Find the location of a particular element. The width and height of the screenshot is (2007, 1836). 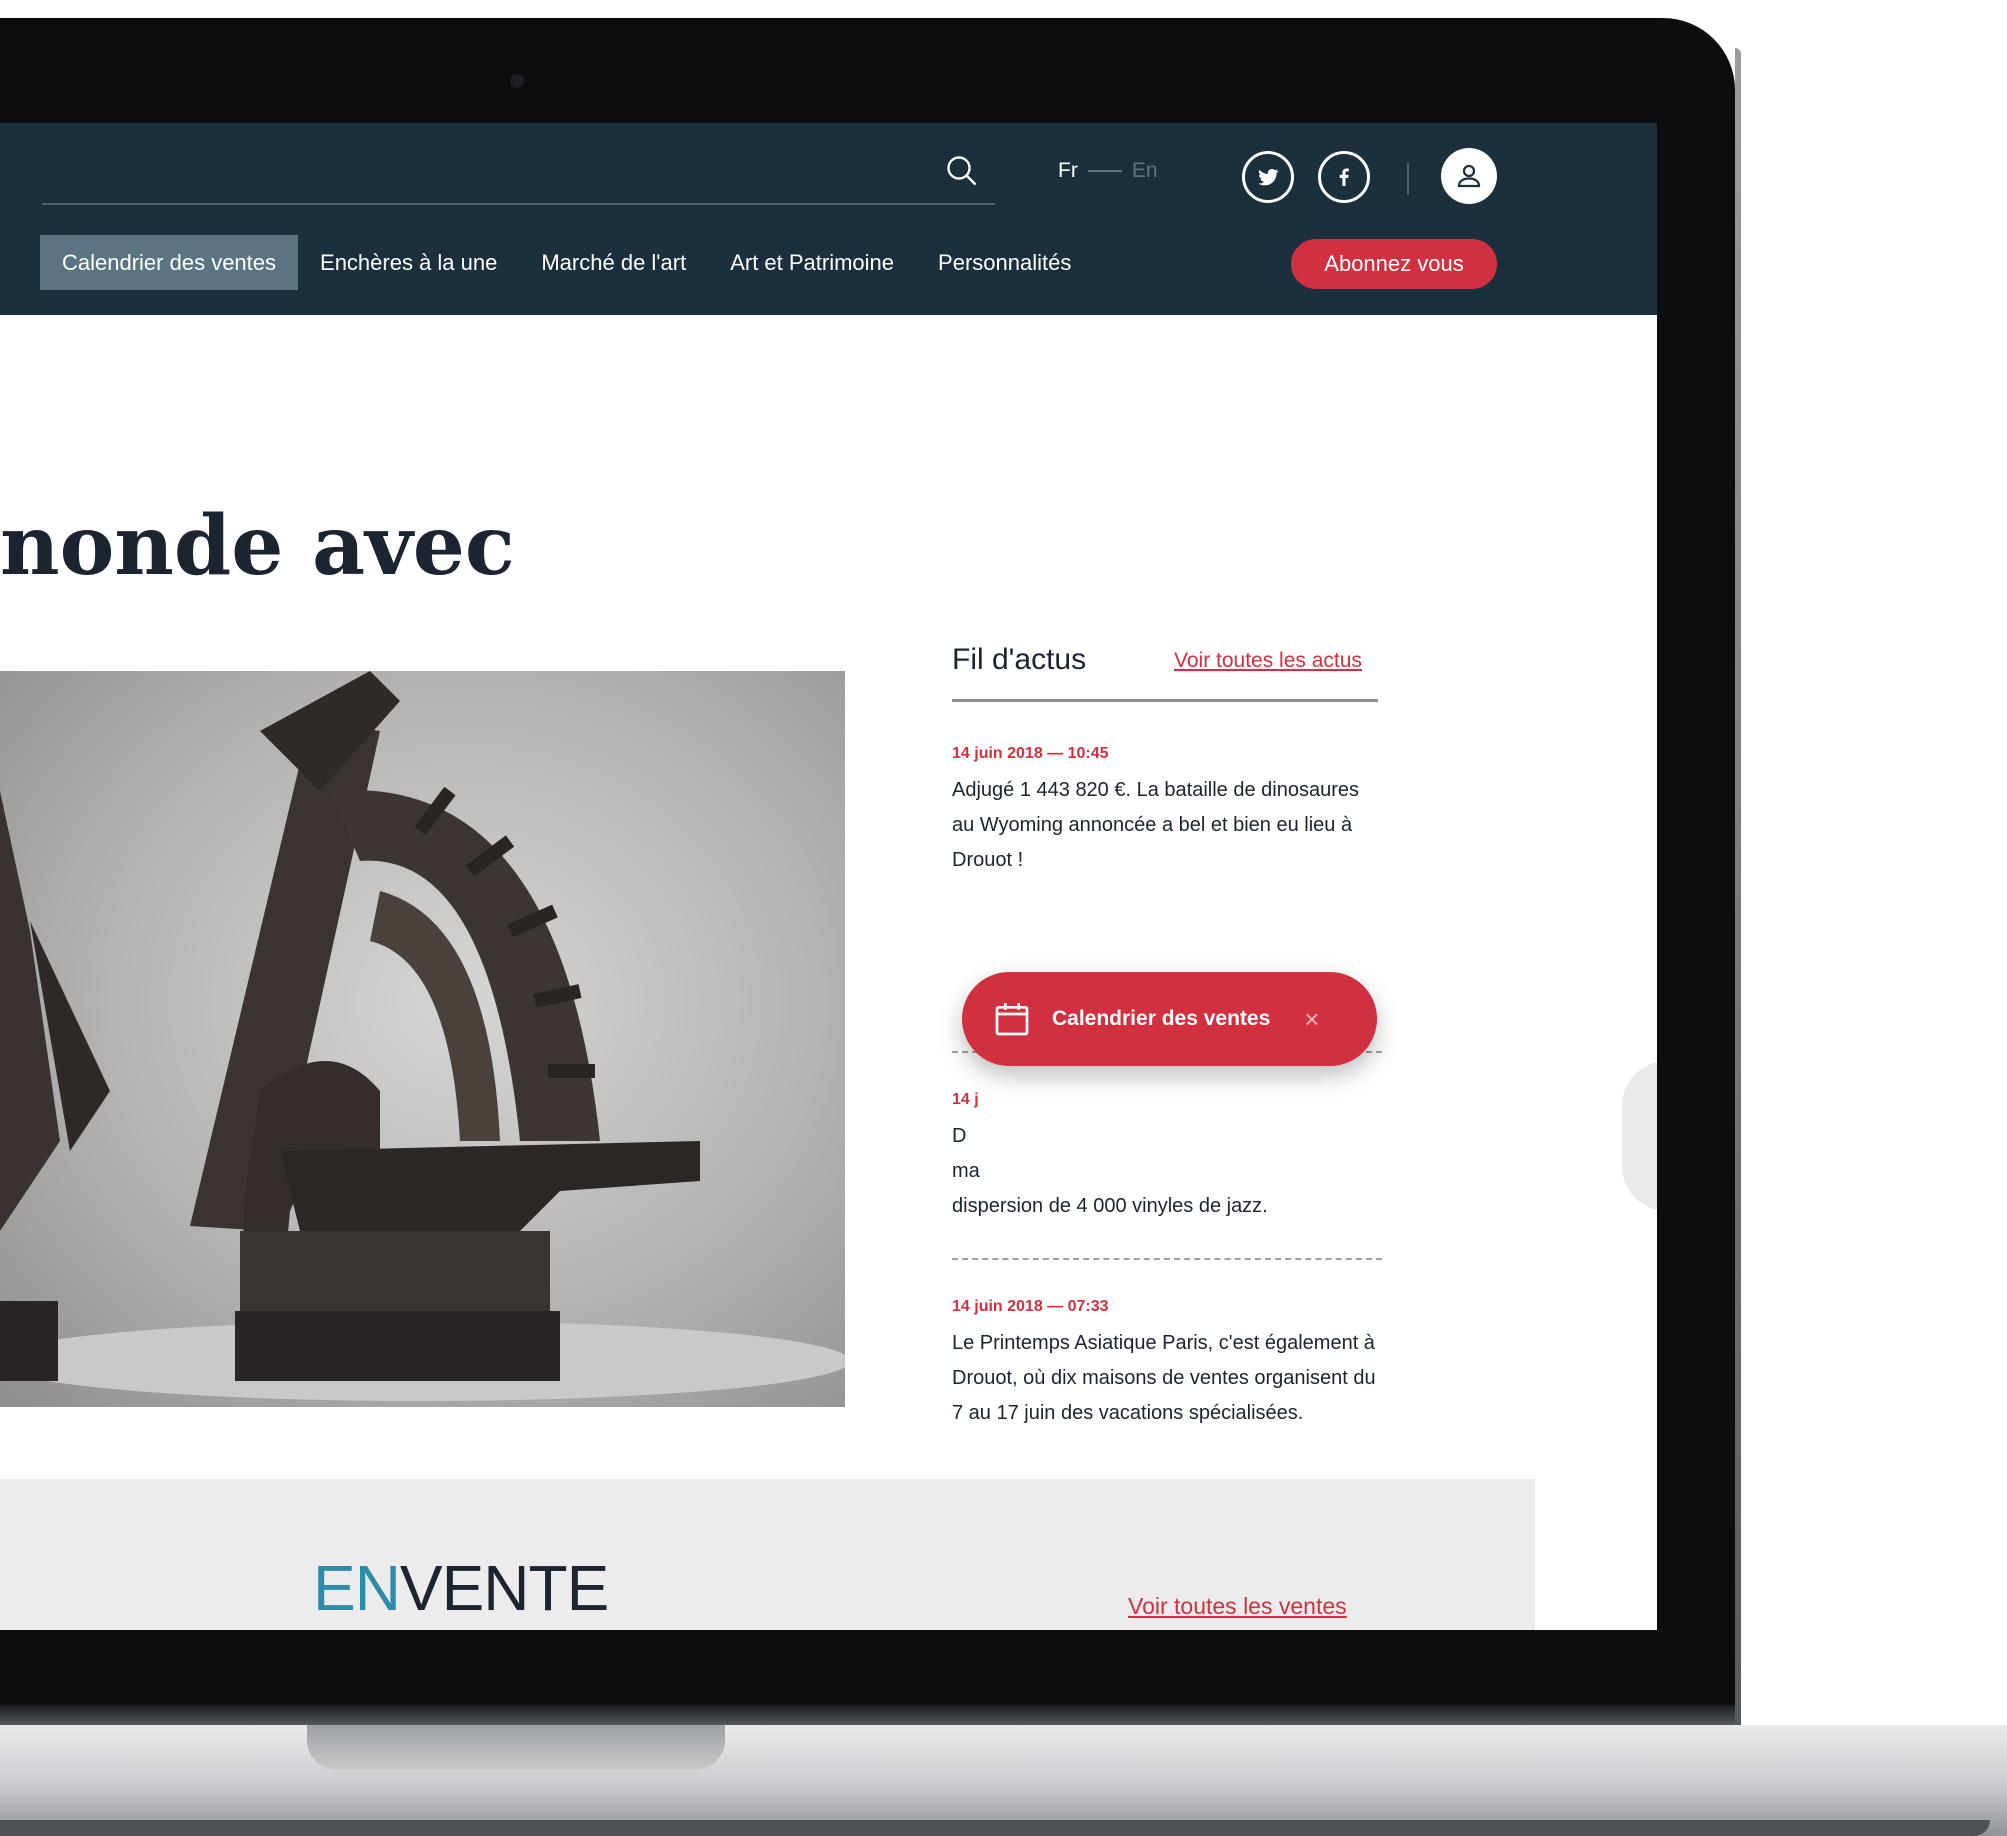

news-date: 14 juin 2018 — 07:33 is located at coordinates (1030, 1306).